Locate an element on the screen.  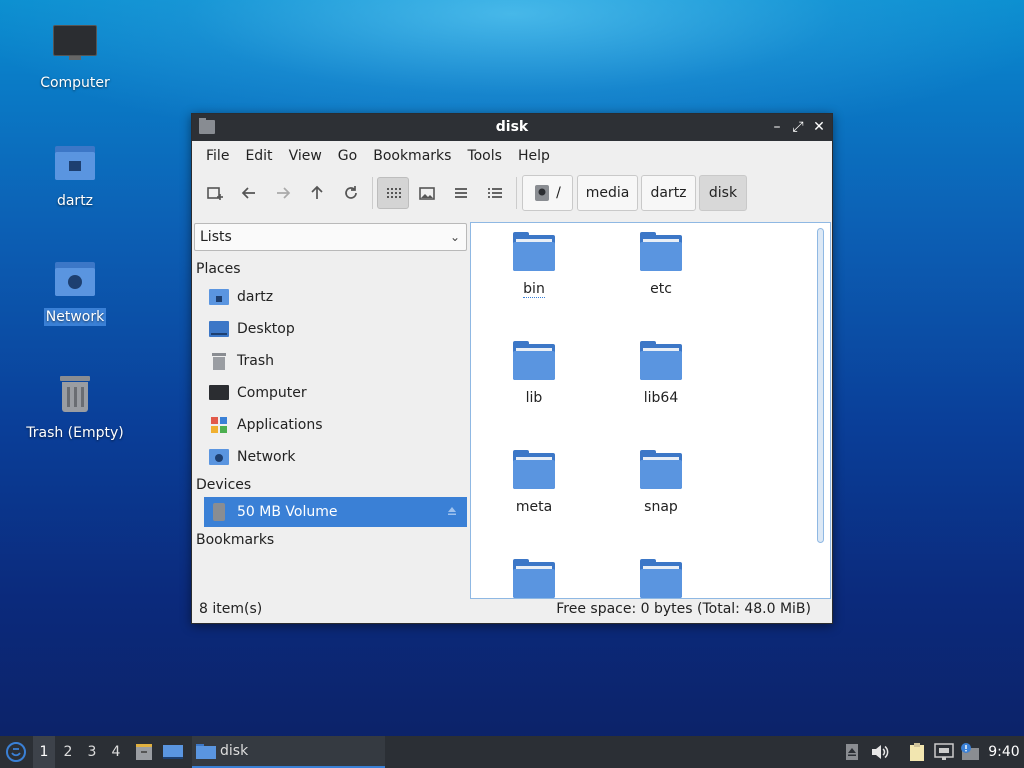
free-space: Free space: 0 bytes (Total: 48.0 MiB) is located at coordinates (683, 609).